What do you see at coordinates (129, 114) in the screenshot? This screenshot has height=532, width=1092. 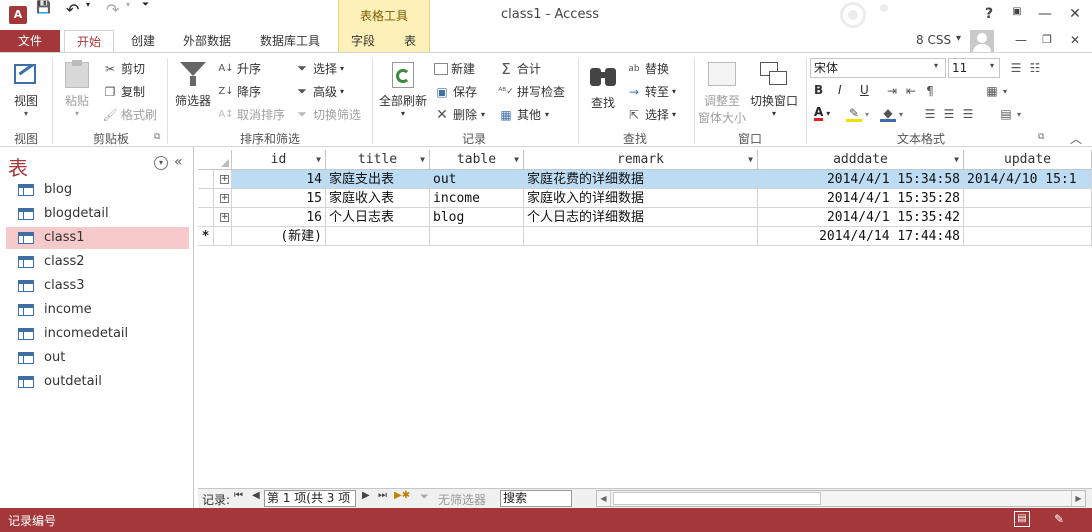 I see `format-painter-button: 🖌 格式刷` at bounding box center [129, 114].